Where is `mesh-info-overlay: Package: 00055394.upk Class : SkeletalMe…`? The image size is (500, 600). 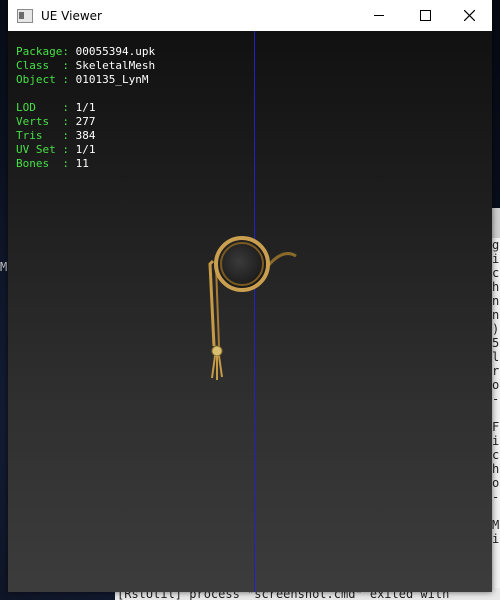 mesh-info-overlay: Package: 00055394.upk Class : SkeletalMe… is located at coordinates (85, 108).